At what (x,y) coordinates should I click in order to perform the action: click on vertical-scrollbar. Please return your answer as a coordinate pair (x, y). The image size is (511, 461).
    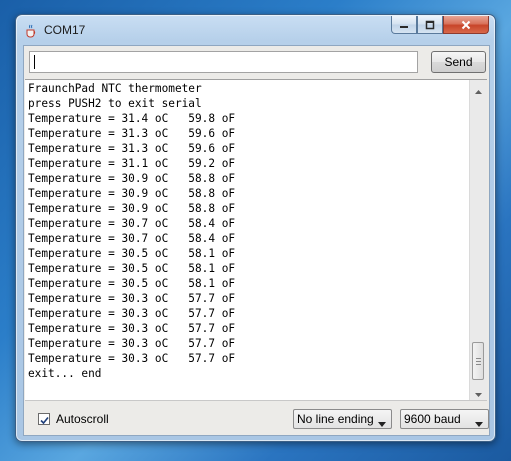
    Looking at the image, I should click on (478, 240).